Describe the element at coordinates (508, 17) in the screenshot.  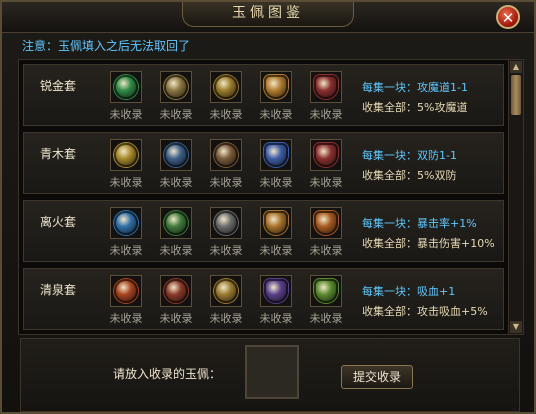
I see `close-button: ✕` at that location.